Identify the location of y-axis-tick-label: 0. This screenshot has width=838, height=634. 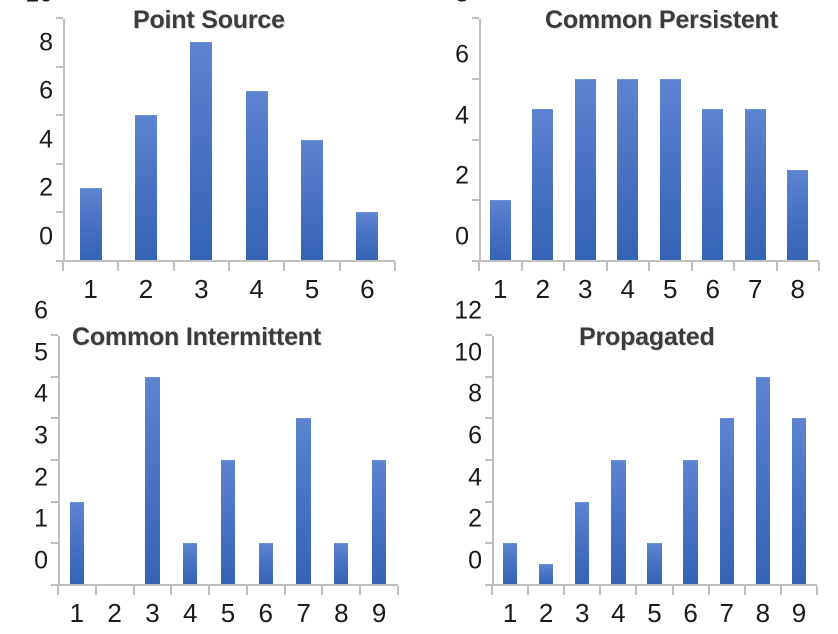
(475, 560).